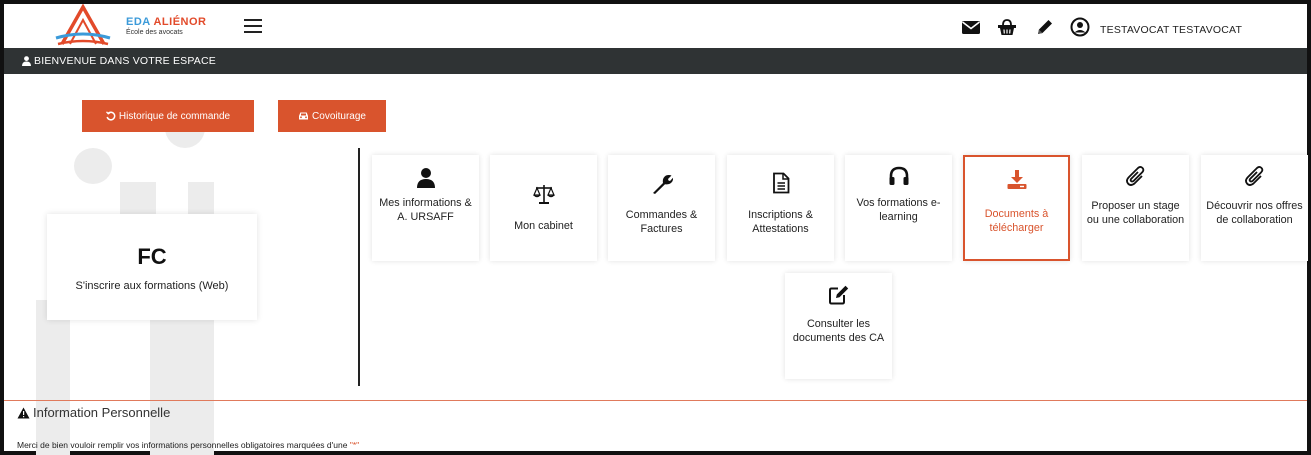  I want to click on vertical-divider, so click(359, 267).